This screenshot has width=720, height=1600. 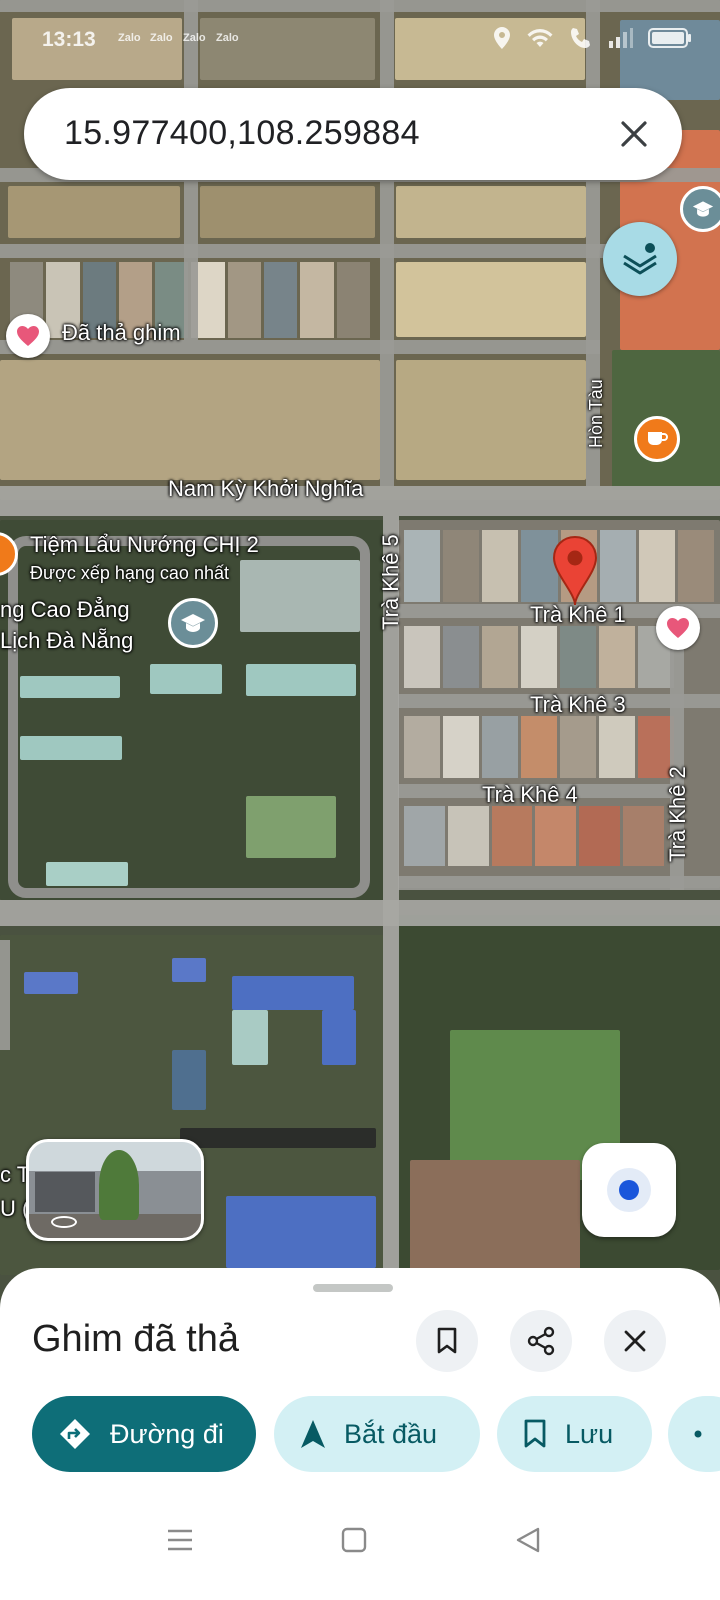 What do you see at coordinates (589, 1433) in the screenshot?
I see `save-label: Lưu` at bounding box center [589, 1433].